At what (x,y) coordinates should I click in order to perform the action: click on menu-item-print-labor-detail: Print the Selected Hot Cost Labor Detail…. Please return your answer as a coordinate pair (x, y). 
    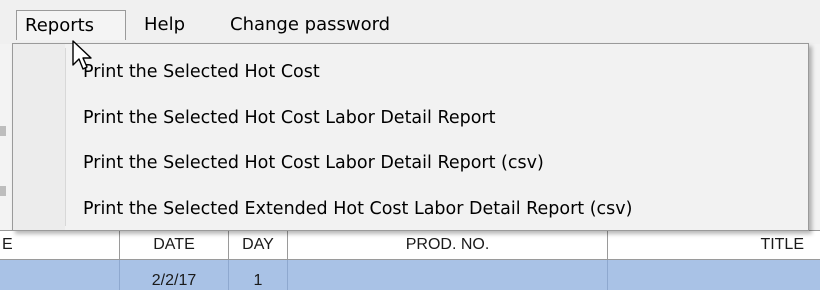
    Looking at the image, I should click on (289, 118).